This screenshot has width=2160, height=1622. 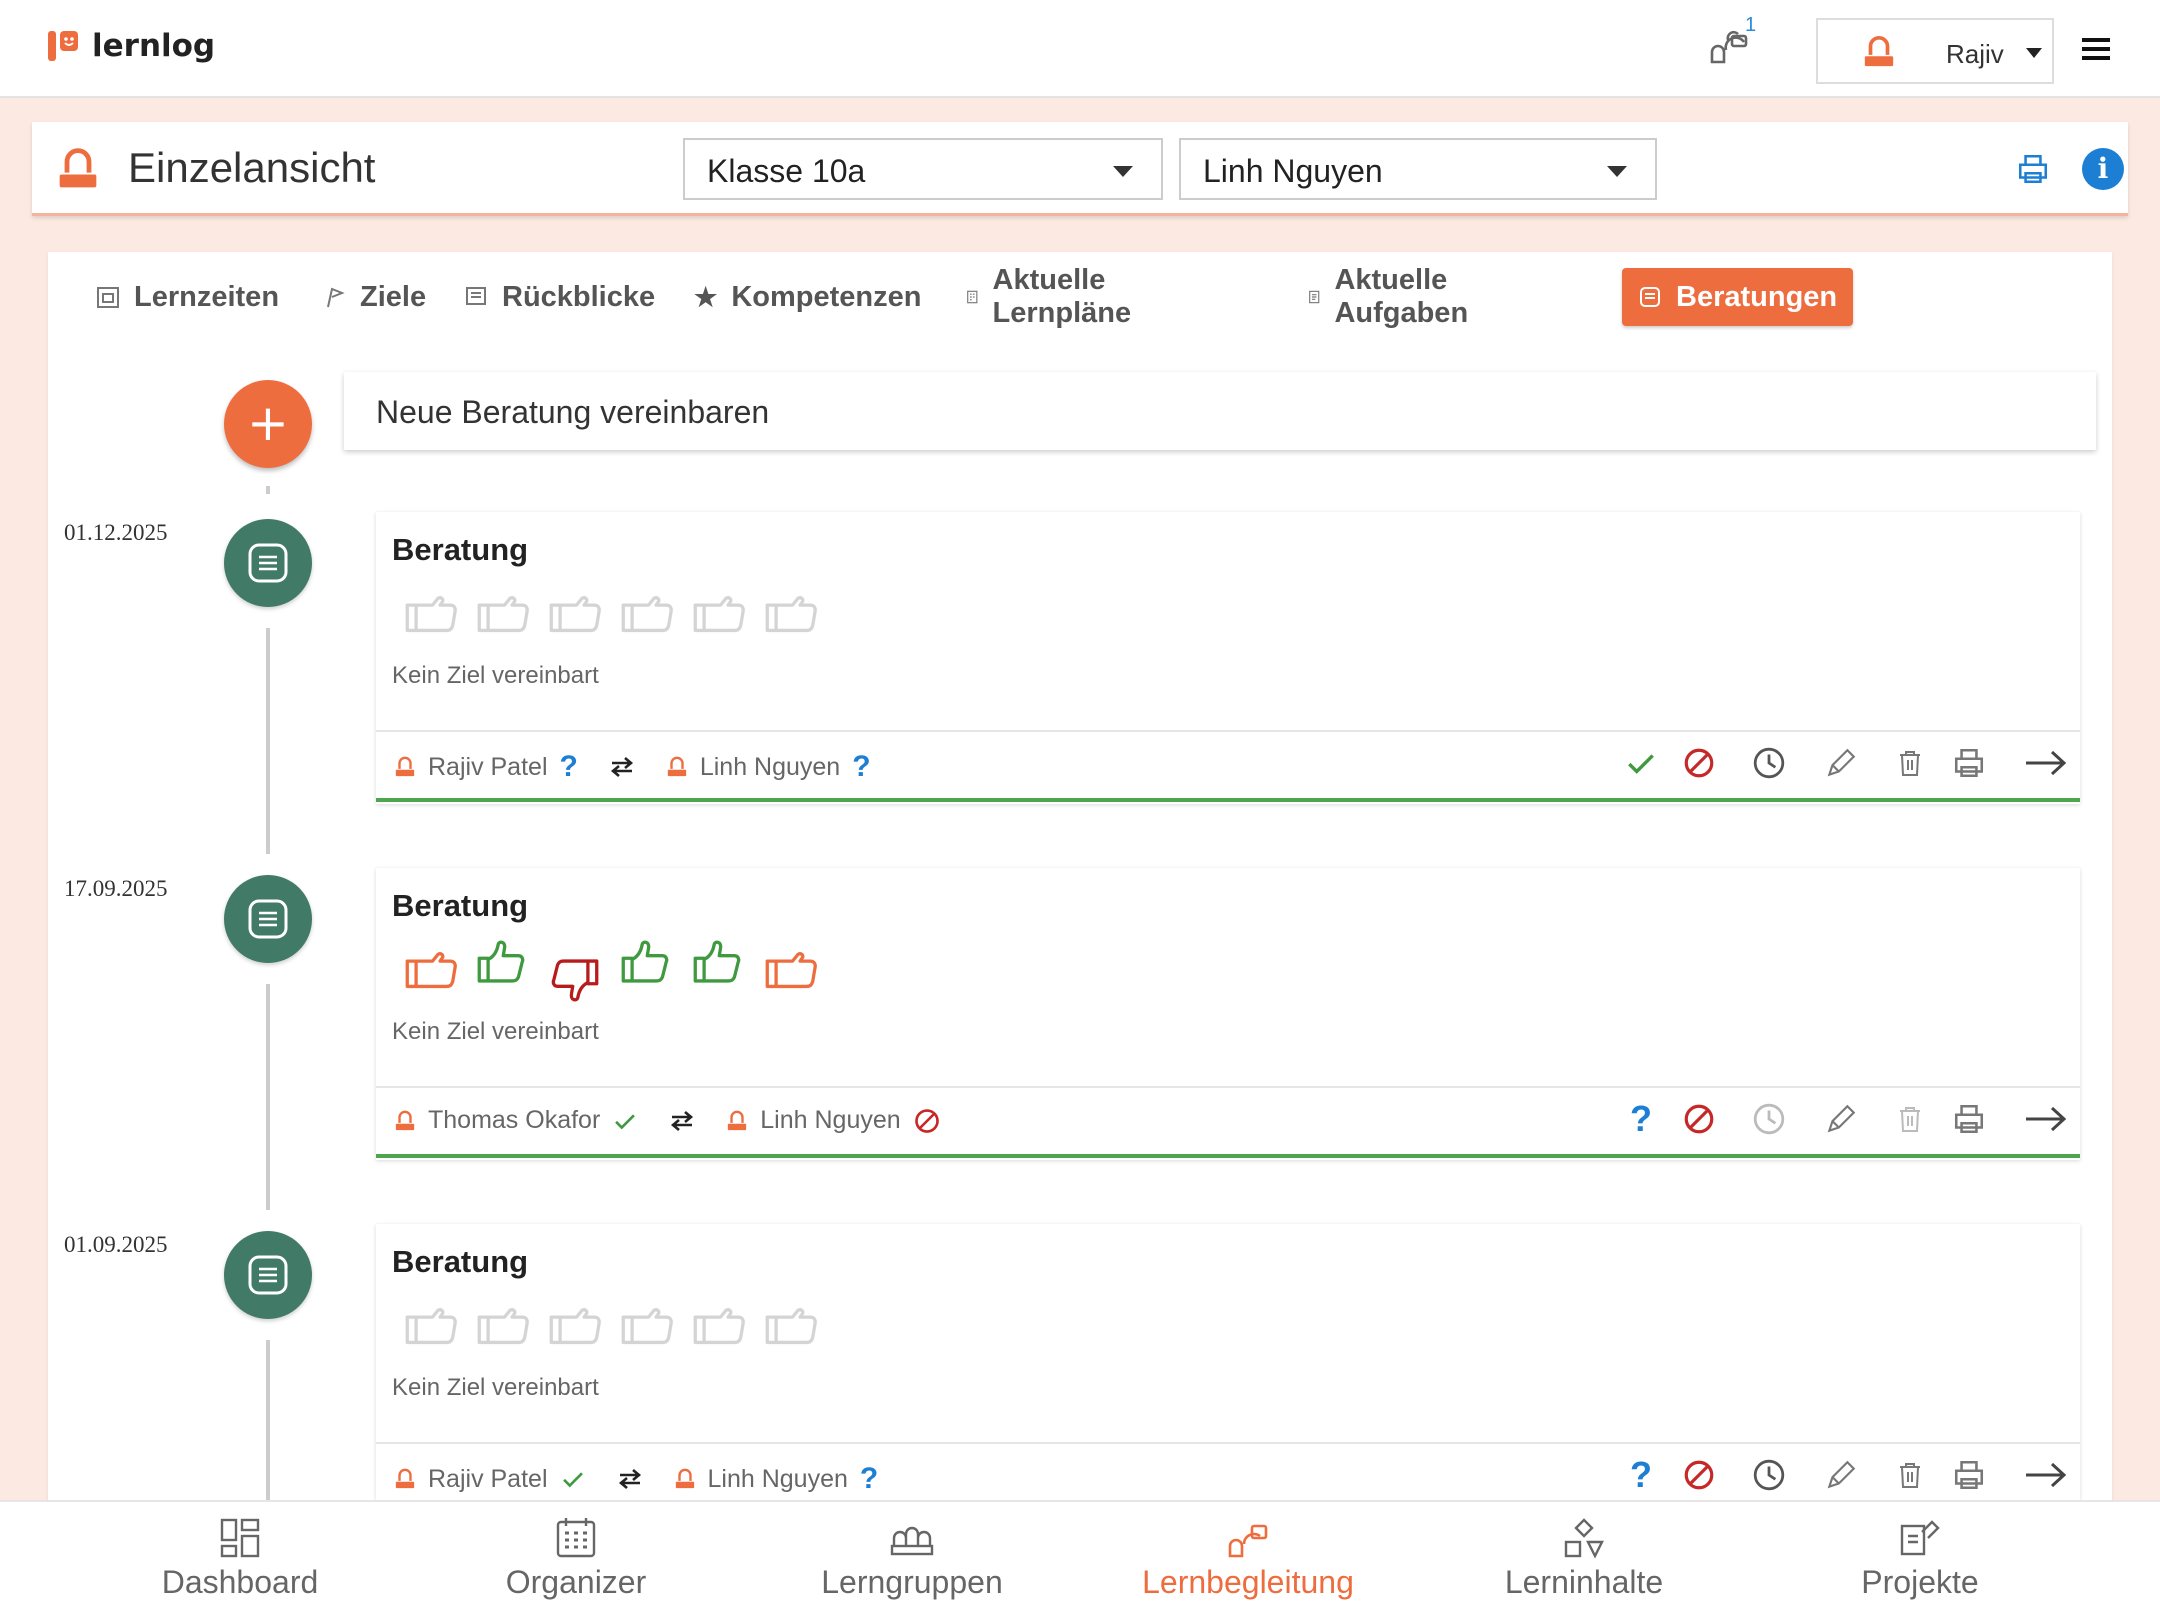 What do you see at coordinates (1248, 1582) in the screenshot?
I see `nav-label: Lernbegleitung` at bounding box center [1248, 1582].